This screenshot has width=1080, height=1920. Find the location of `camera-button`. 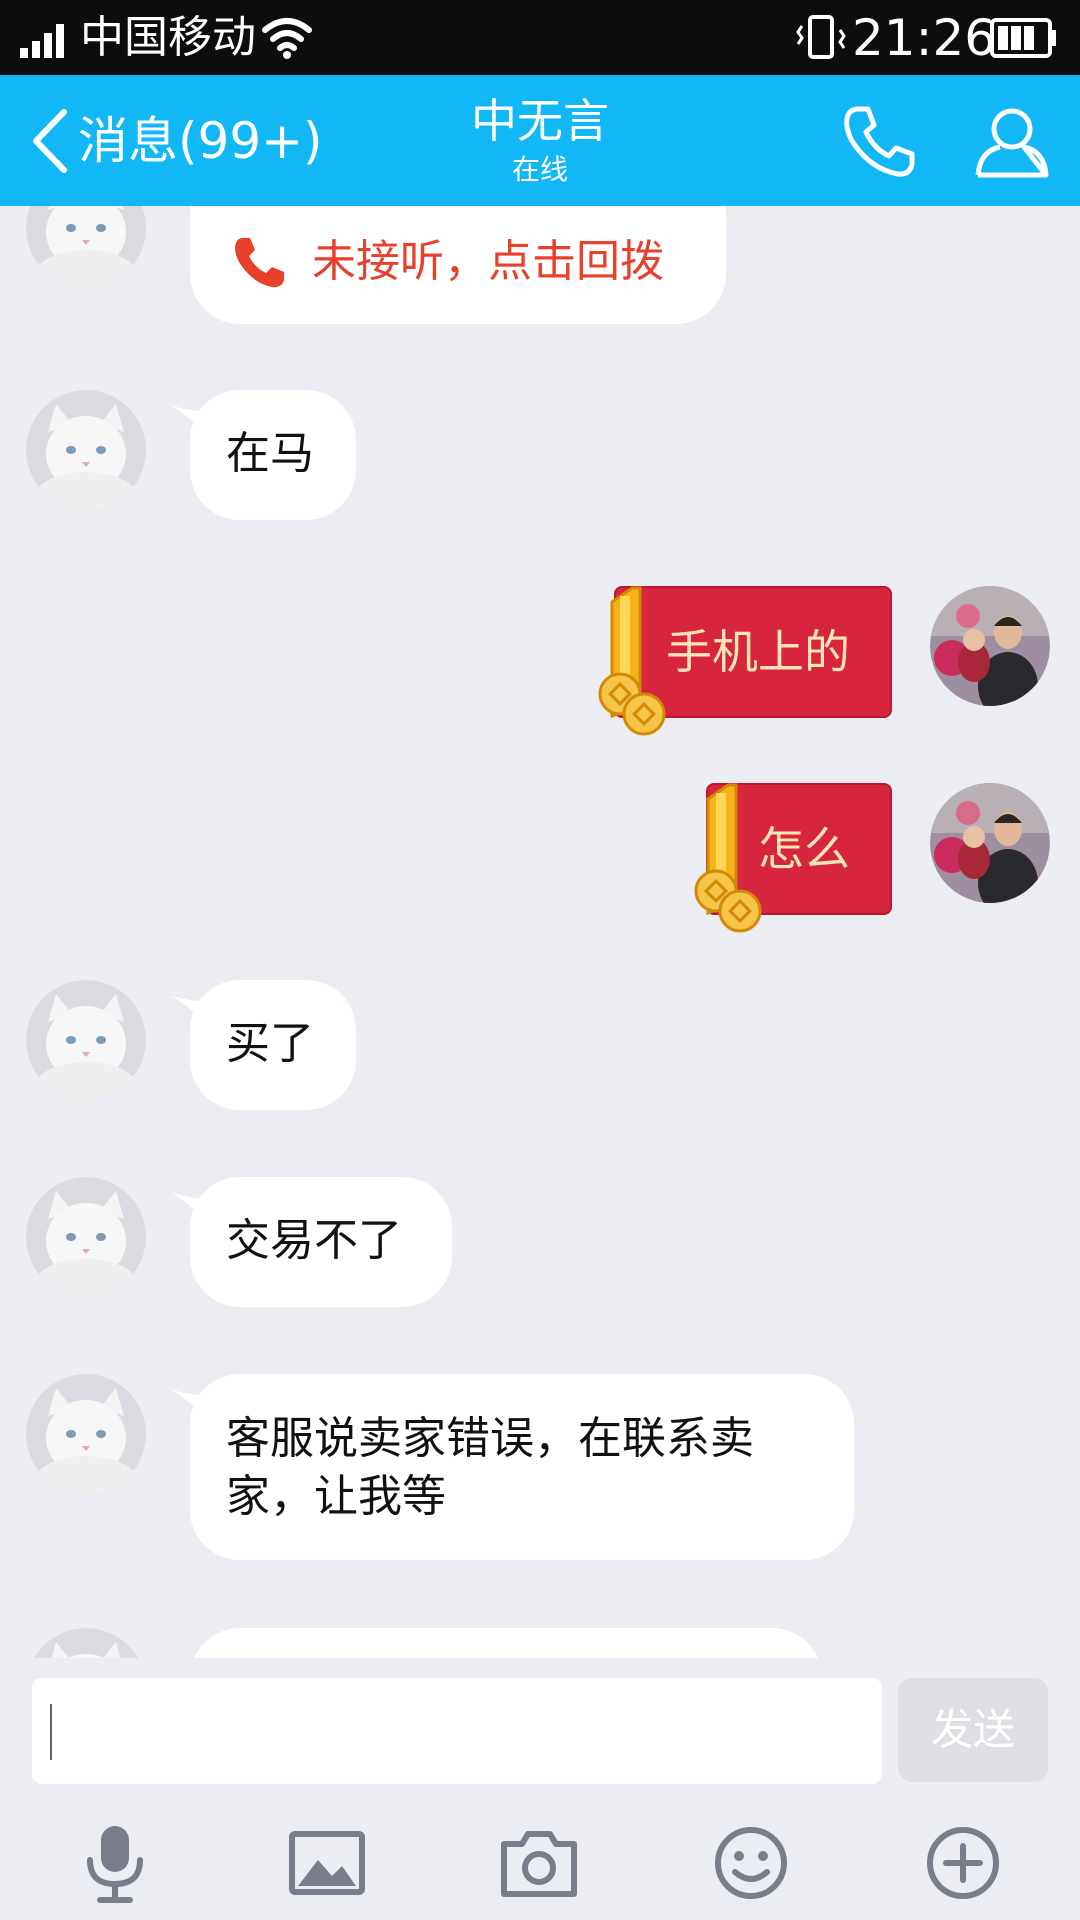

camera-button is located at coordinates (539, 1863).